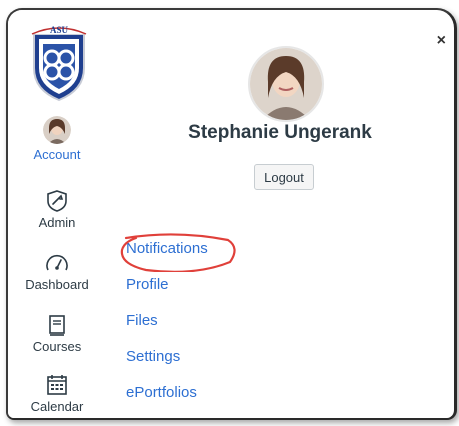 The height and width of the screenshot is (426, 459). Describe the element at coordinates (441, 41) in the screenshot. I see `close-icon: ×` at that location.